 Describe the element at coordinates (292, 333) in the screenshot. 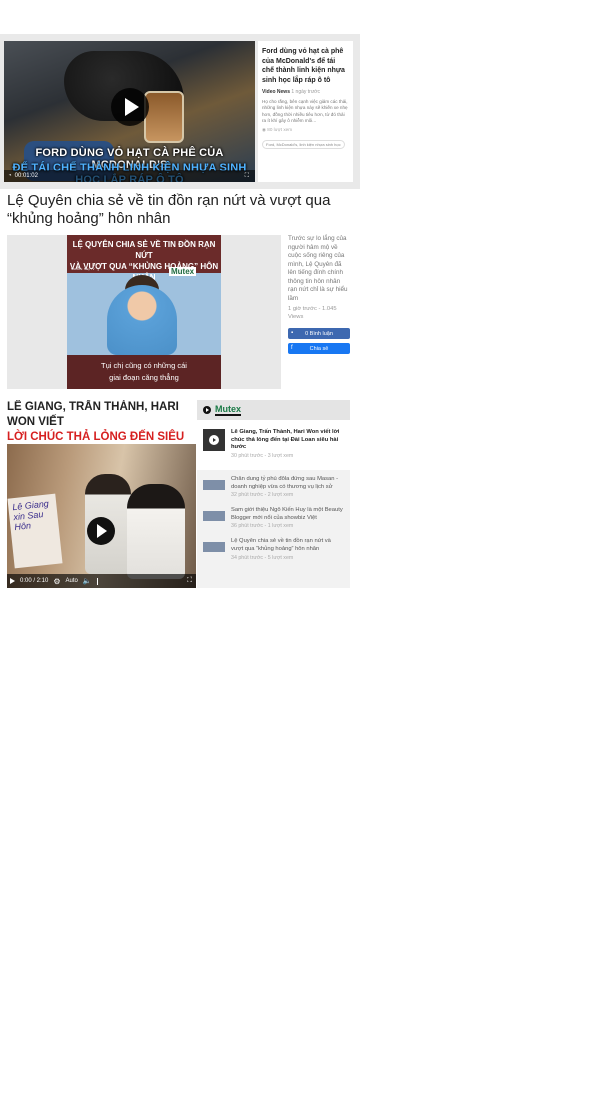

I see `comment-icon: ▪` at that location.